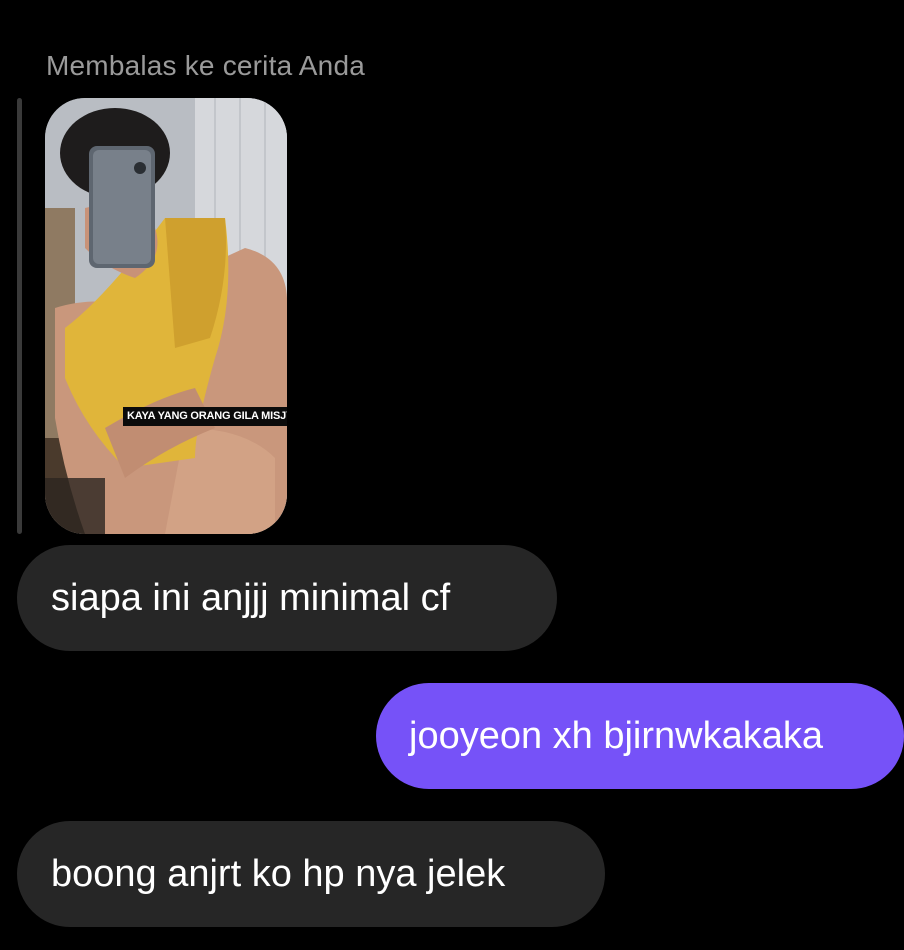  What do you see at coordinates (19, 316) in the screenshot?
I see `reply-indicator-bar` at bounding box center [19, 316].